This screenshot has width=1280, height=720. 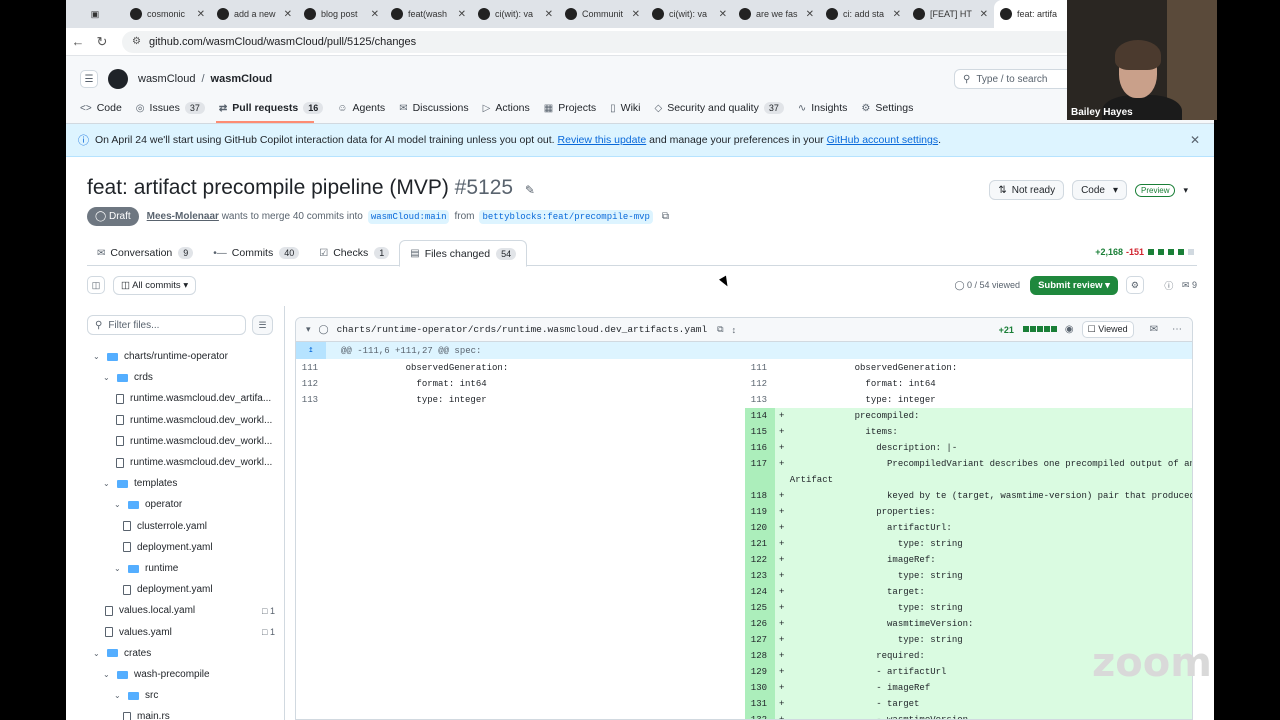 What do you see at coordinates (271, 108) in the screenshot?
I see `repo-nav-pull-requests: ⇄ Pull requests 16` at bounding box center [271, 108].